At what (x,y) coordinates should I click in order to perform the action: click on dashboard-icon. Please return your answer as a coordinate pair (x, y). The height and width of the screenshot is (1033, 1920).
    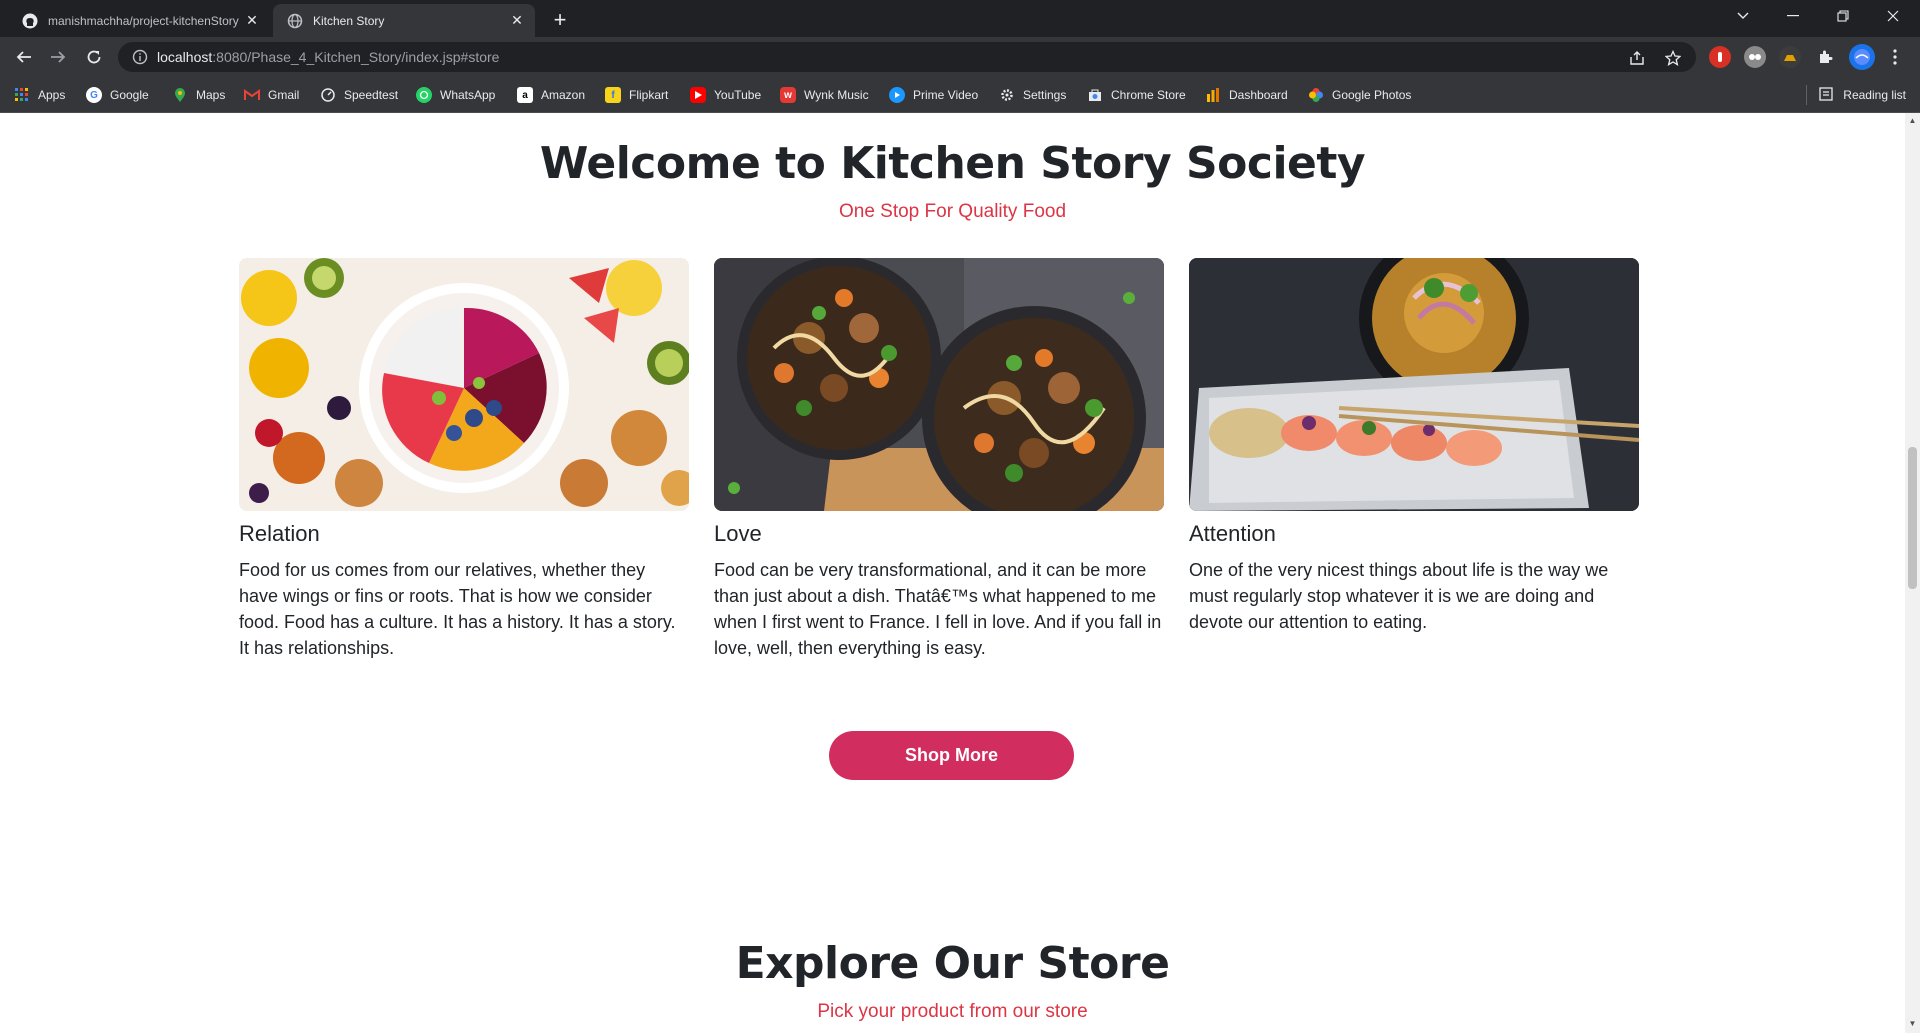
    Looking at the image, I should click on (1213, 95).